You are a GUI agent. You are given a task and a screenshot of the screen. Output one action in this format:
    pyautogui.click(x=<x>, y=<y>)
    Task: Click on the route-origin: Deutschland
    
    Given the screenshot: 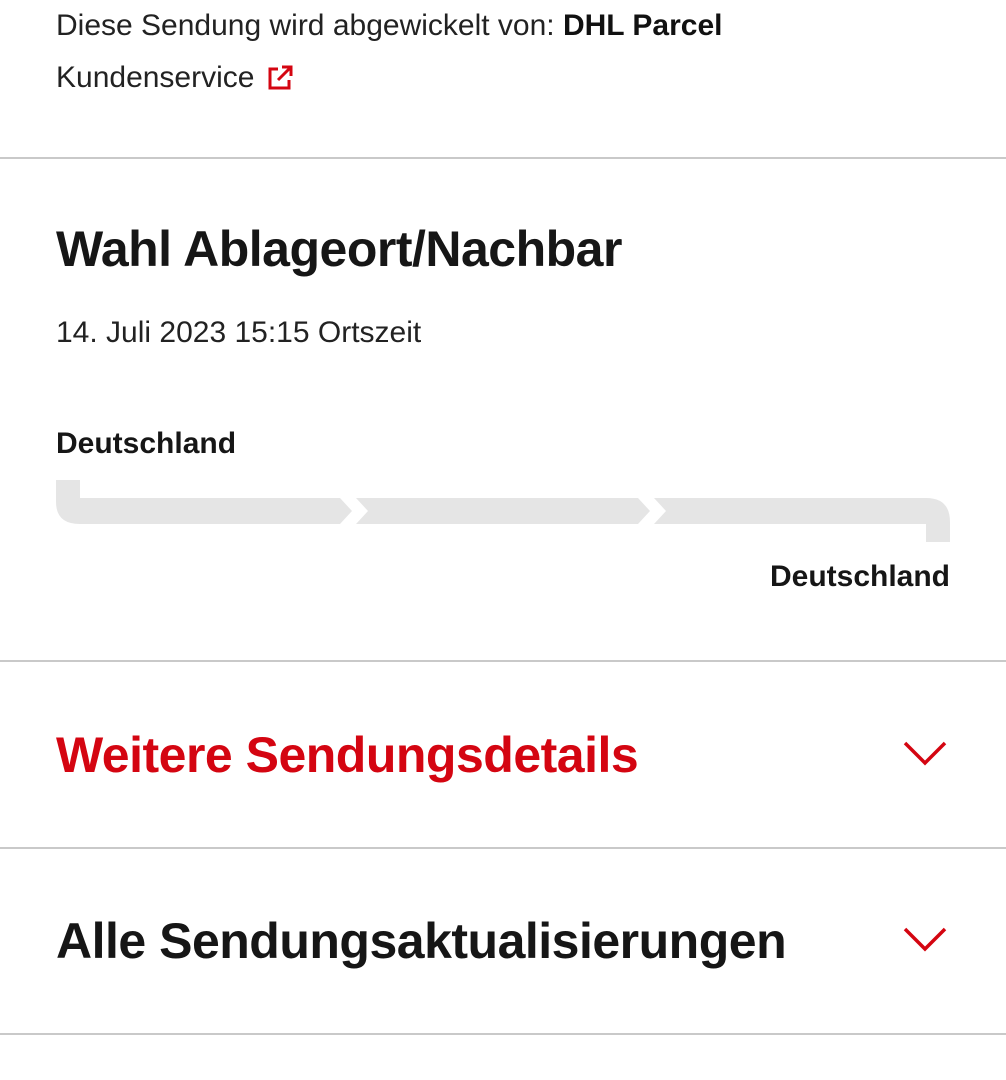 What is the action you would take?
    pyautogui.click(x=146, y=443)
    